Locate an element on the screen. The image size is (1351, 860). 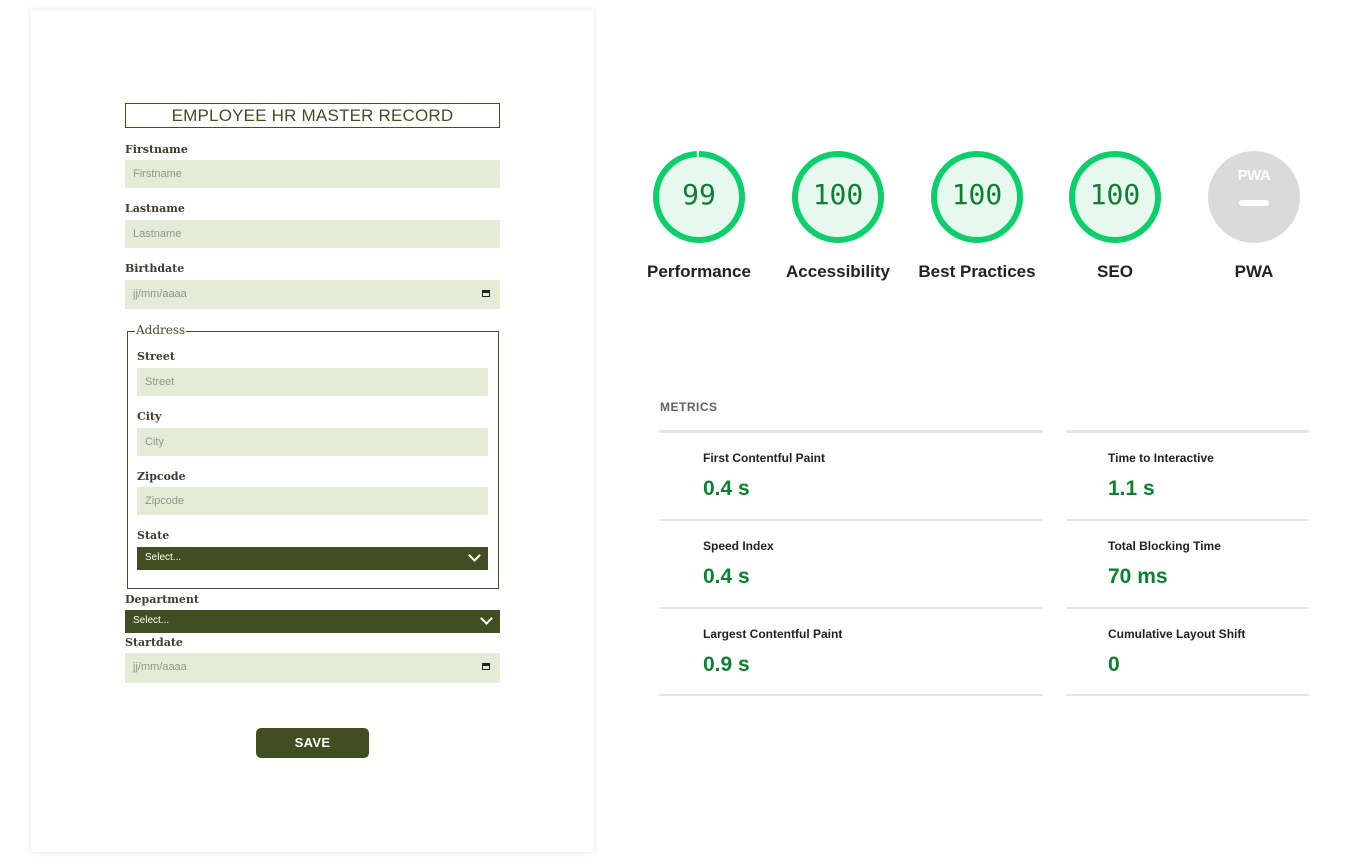
birthdate-placeholder: jj/mm/aaaa is located at coordinates (160, 294).